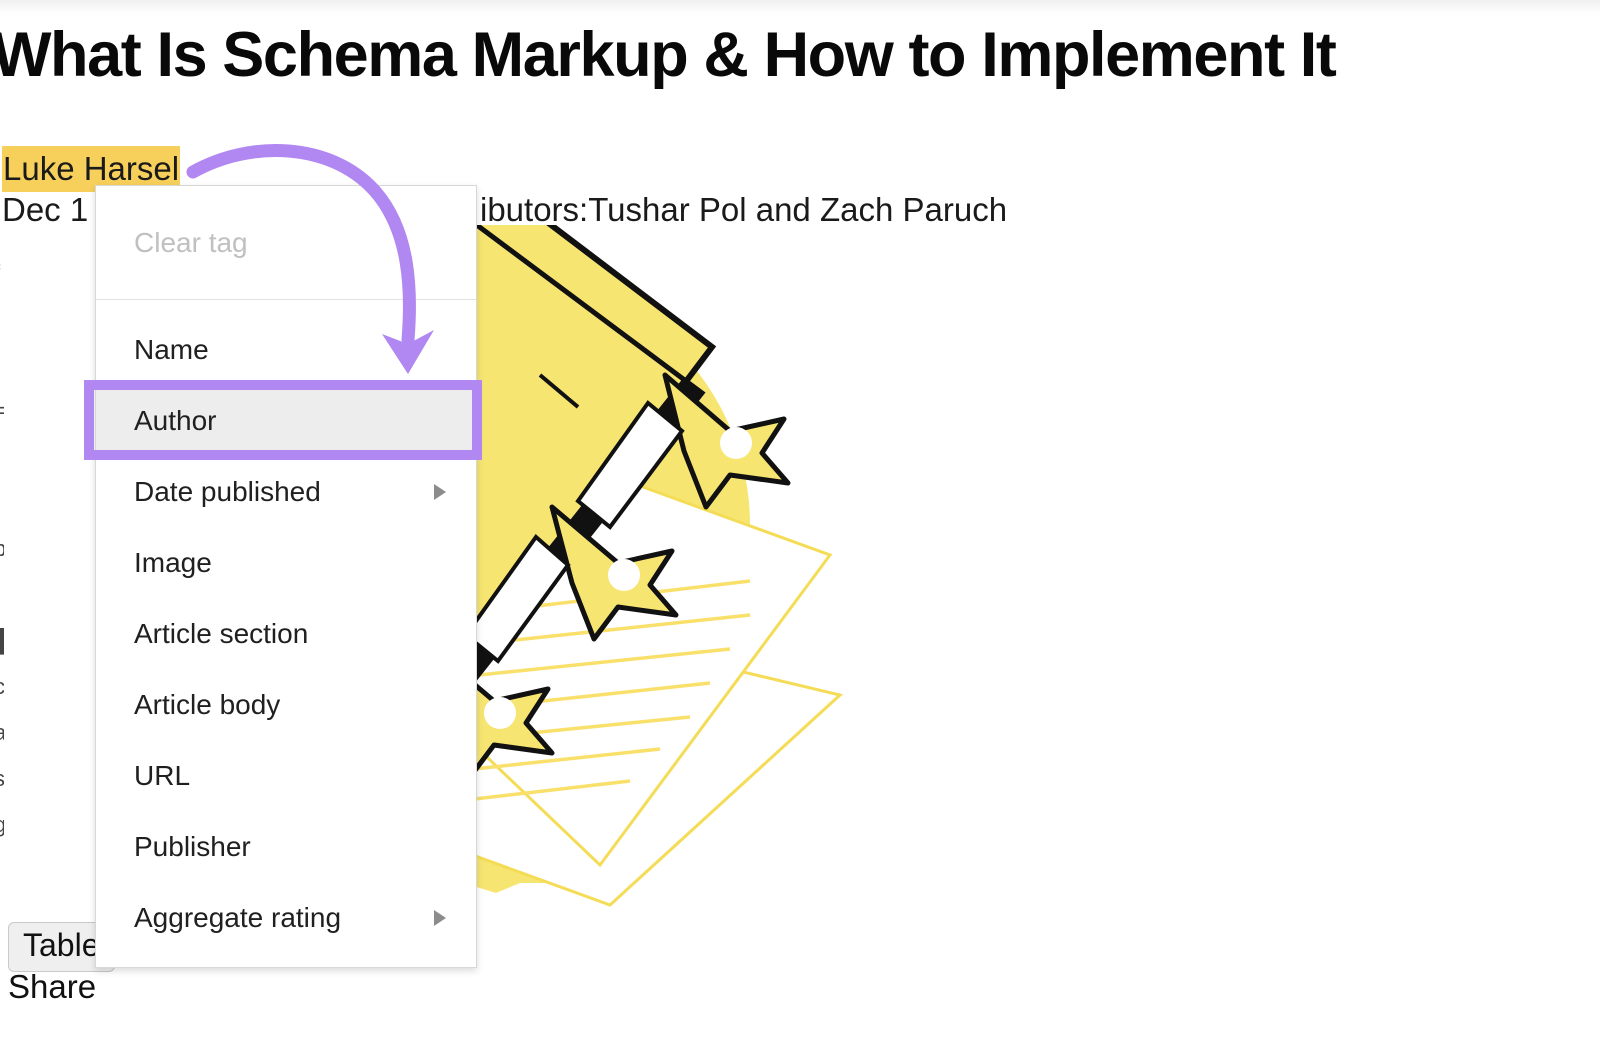 The width and height of the screenshot is (1600, 1054). I want to click on menu-item-label: Name, so click(171, 349).